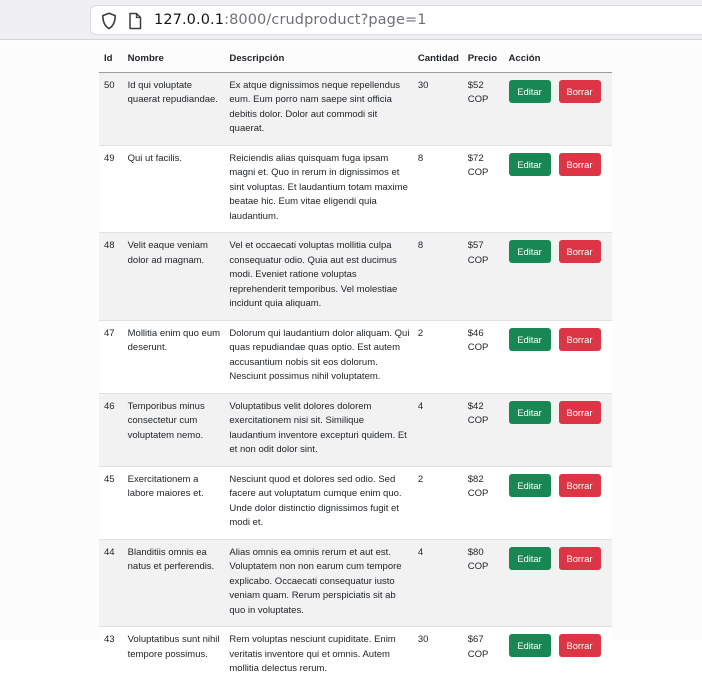  What do you see at coordinates (174, 502) in the screenshot?
I see `cell-nombre: Exercitationem a labore maiores et.` at bounding box center [174, 502].